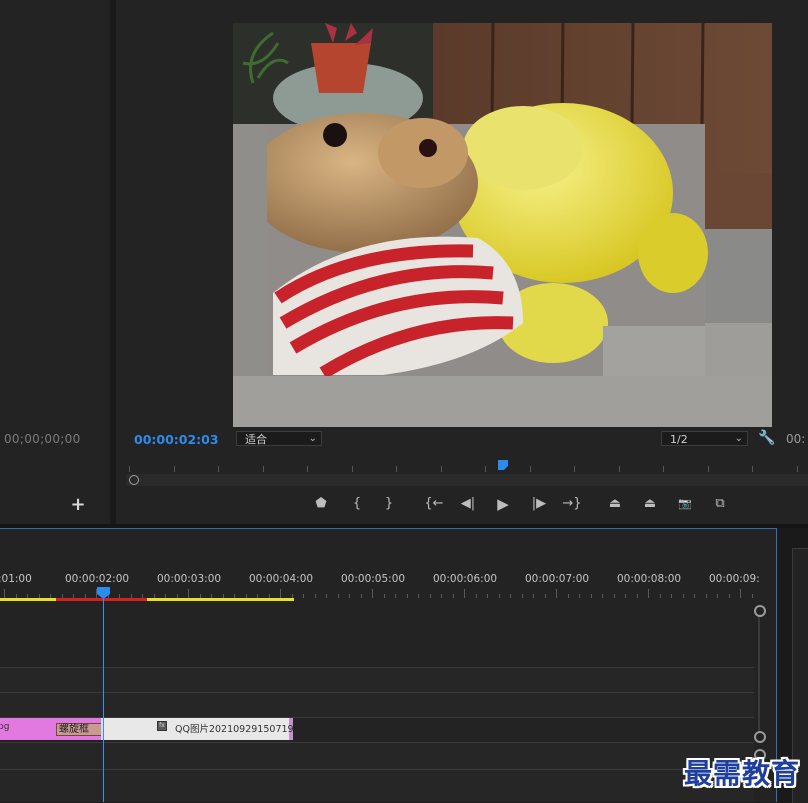 This screenshot has height=803, width=808. Describe the element at coordinates (704, 438) in the screenshot. I see `playback-resolution-dropdown: 1/2 ⌄` at that location.